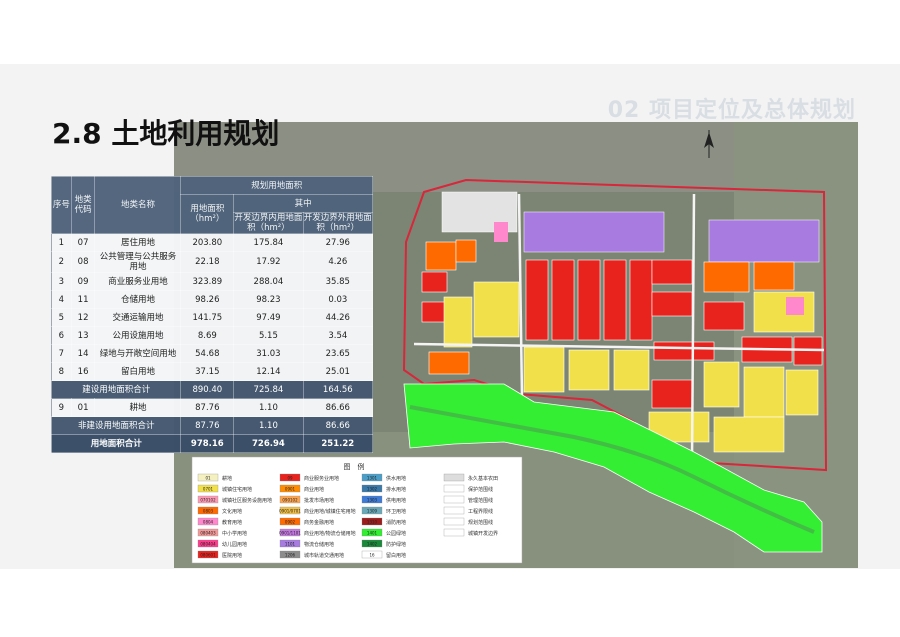 This screenshot has width=900, height=637. Describe the element at coordinates (321, 478) in the screenshot. I see `legend-label: 商业服务业用地` at that location.